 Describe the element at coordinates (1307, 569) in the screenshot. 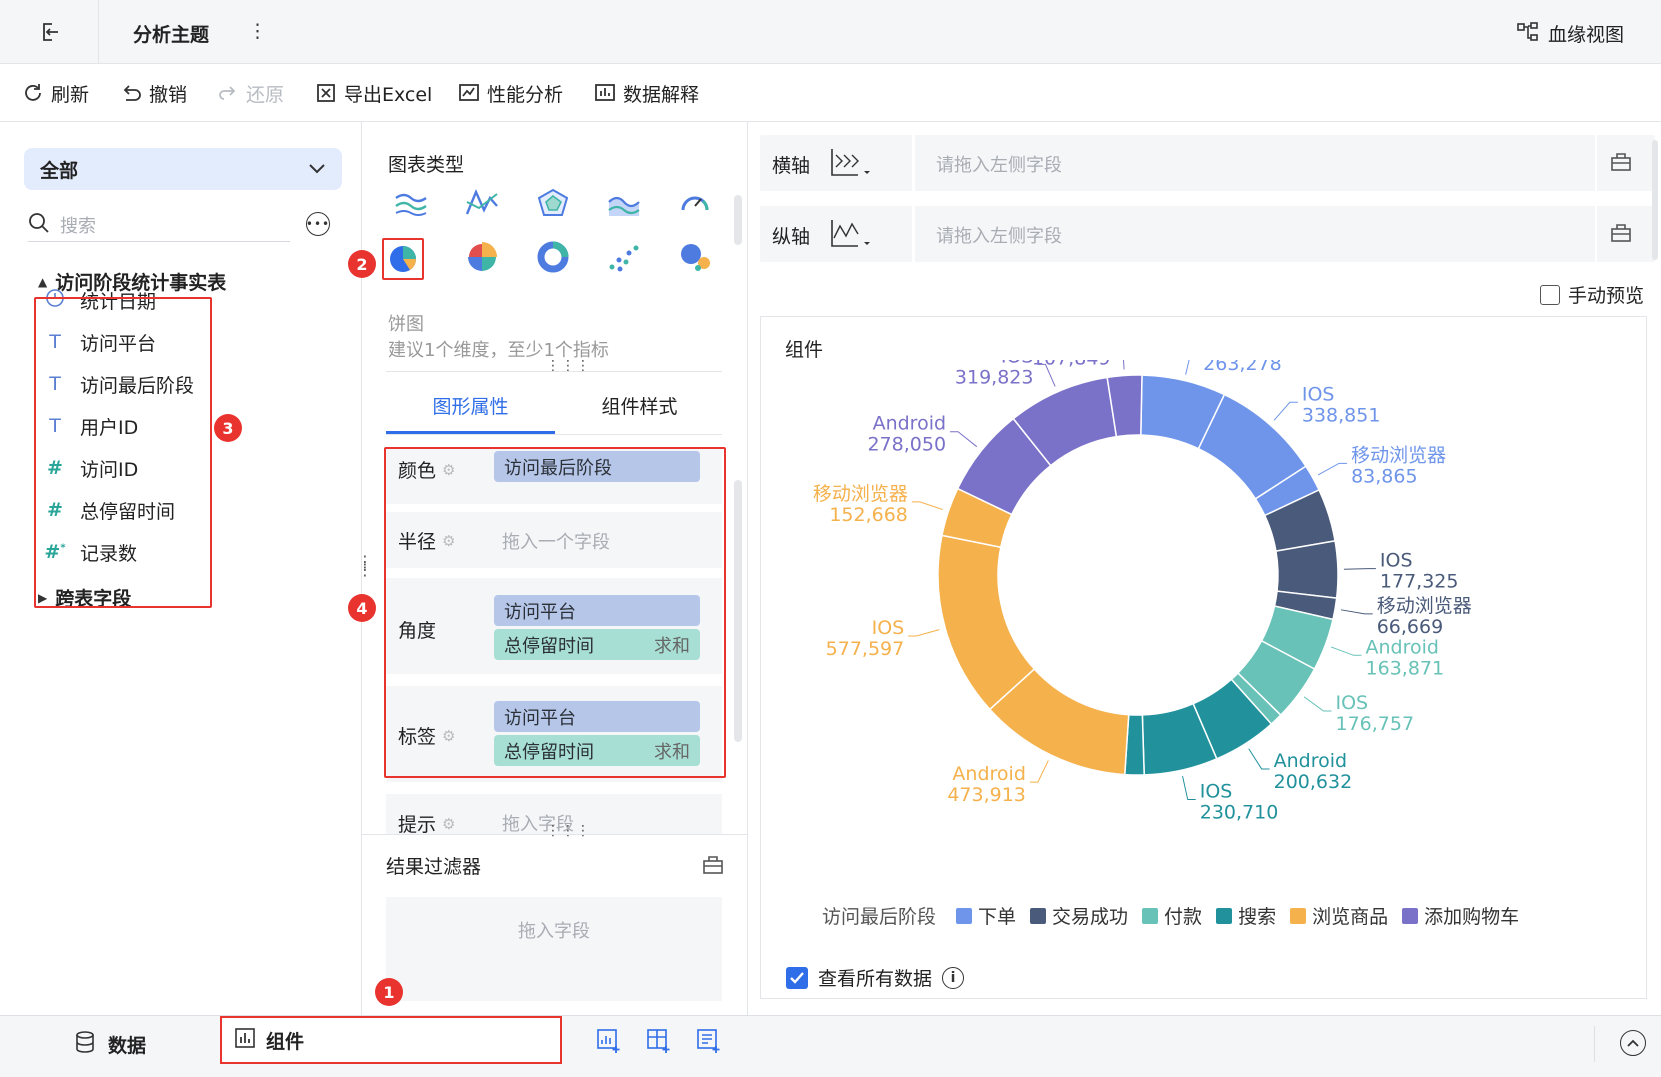

I see `pie-slice` at that location.